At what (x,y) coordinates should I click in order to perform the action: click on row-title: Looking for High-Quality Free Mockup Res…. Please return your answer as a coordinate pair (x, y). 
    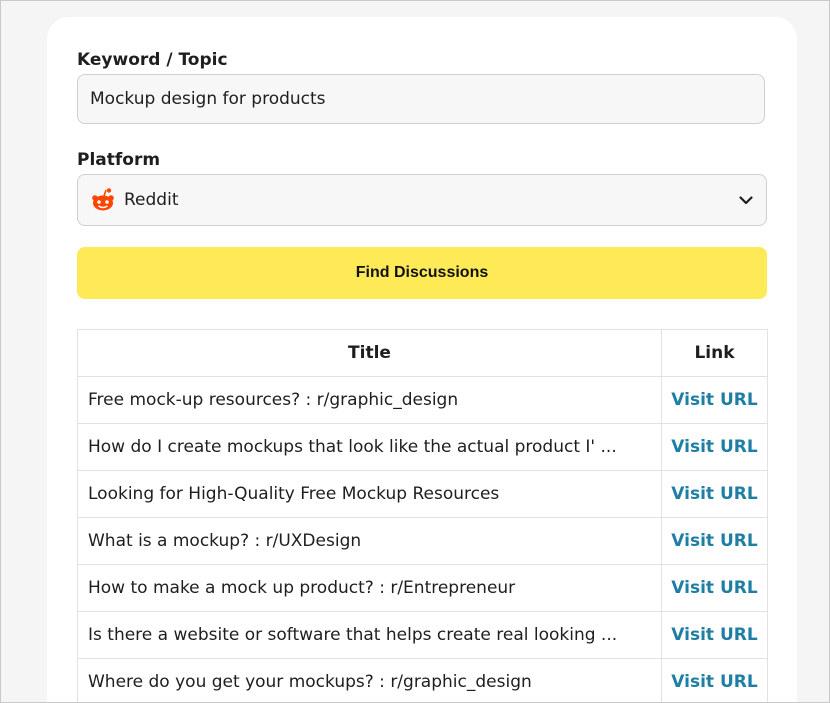
    Looking at the image, I should click on (369, 494).